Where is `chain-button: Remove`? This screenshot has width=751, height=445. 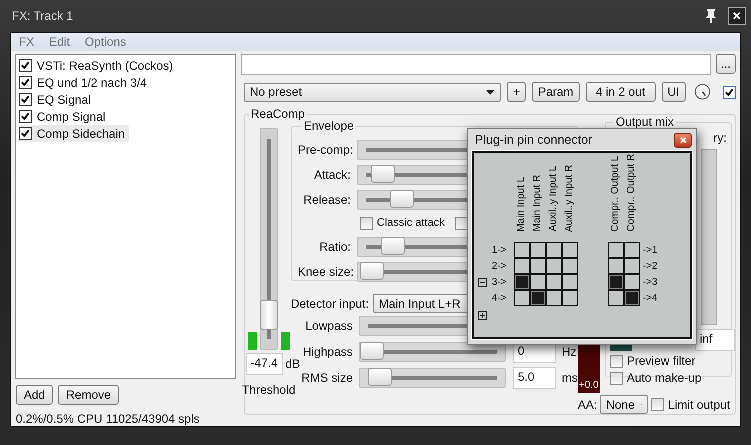 chain-button: Remove is located at coordinates (89, 395).